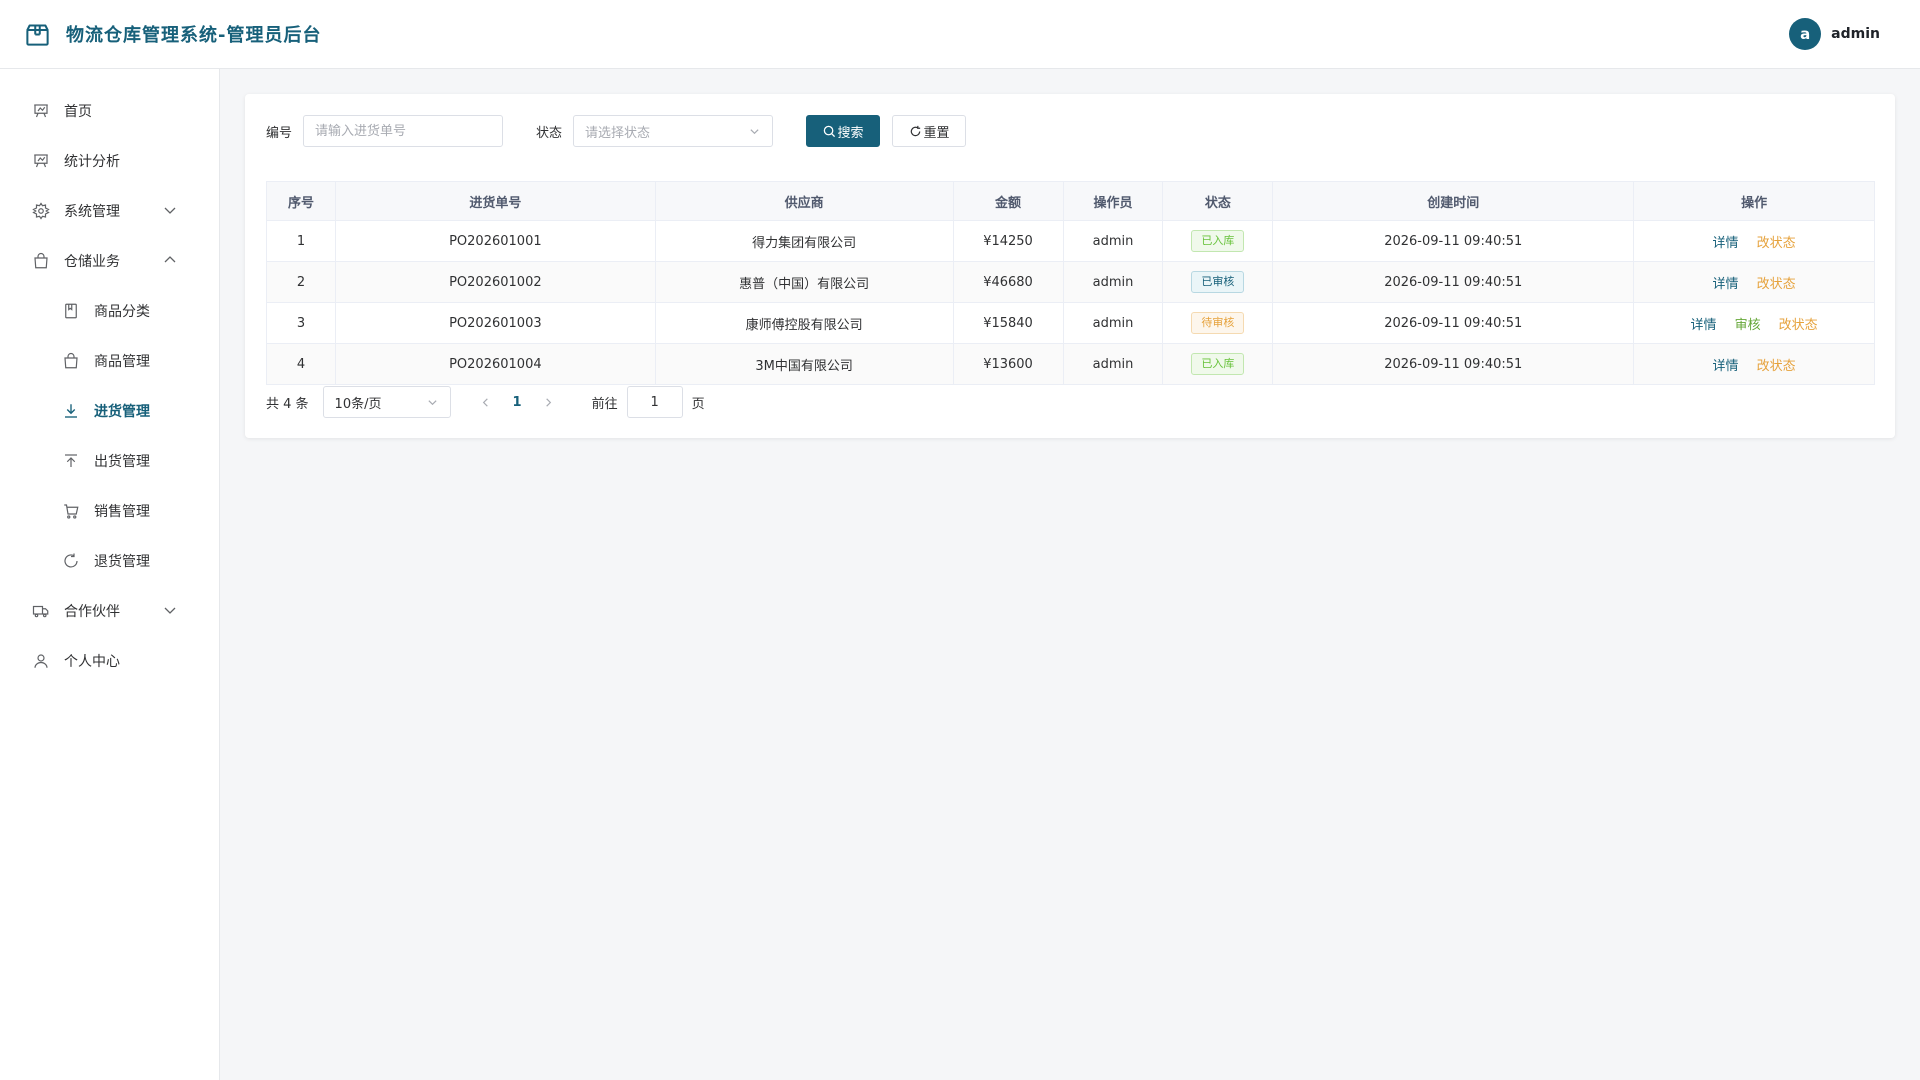 This screenshot has height=1080, width=1920. I want to click on sidebar-item-profile: 个人中心, so click(109, 661).